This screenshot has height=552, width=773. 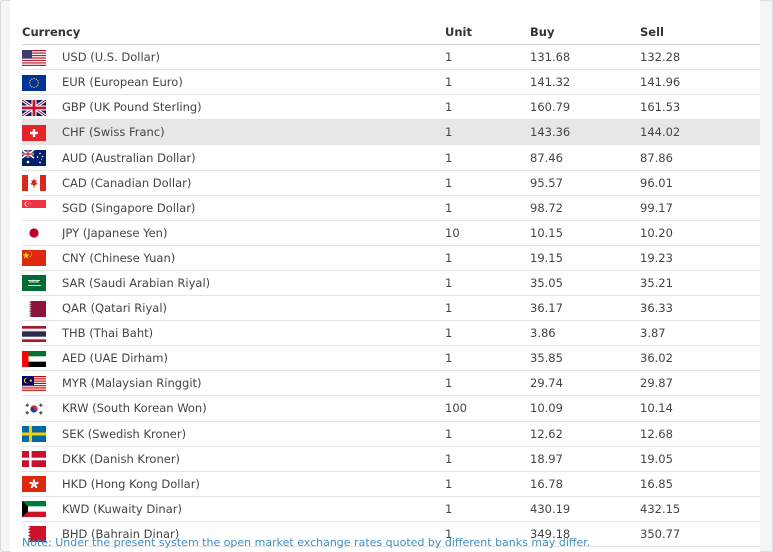 I want to click on table-row: EUR (European Euro) 1 141.32 141.96, so click(x=391, y=82).